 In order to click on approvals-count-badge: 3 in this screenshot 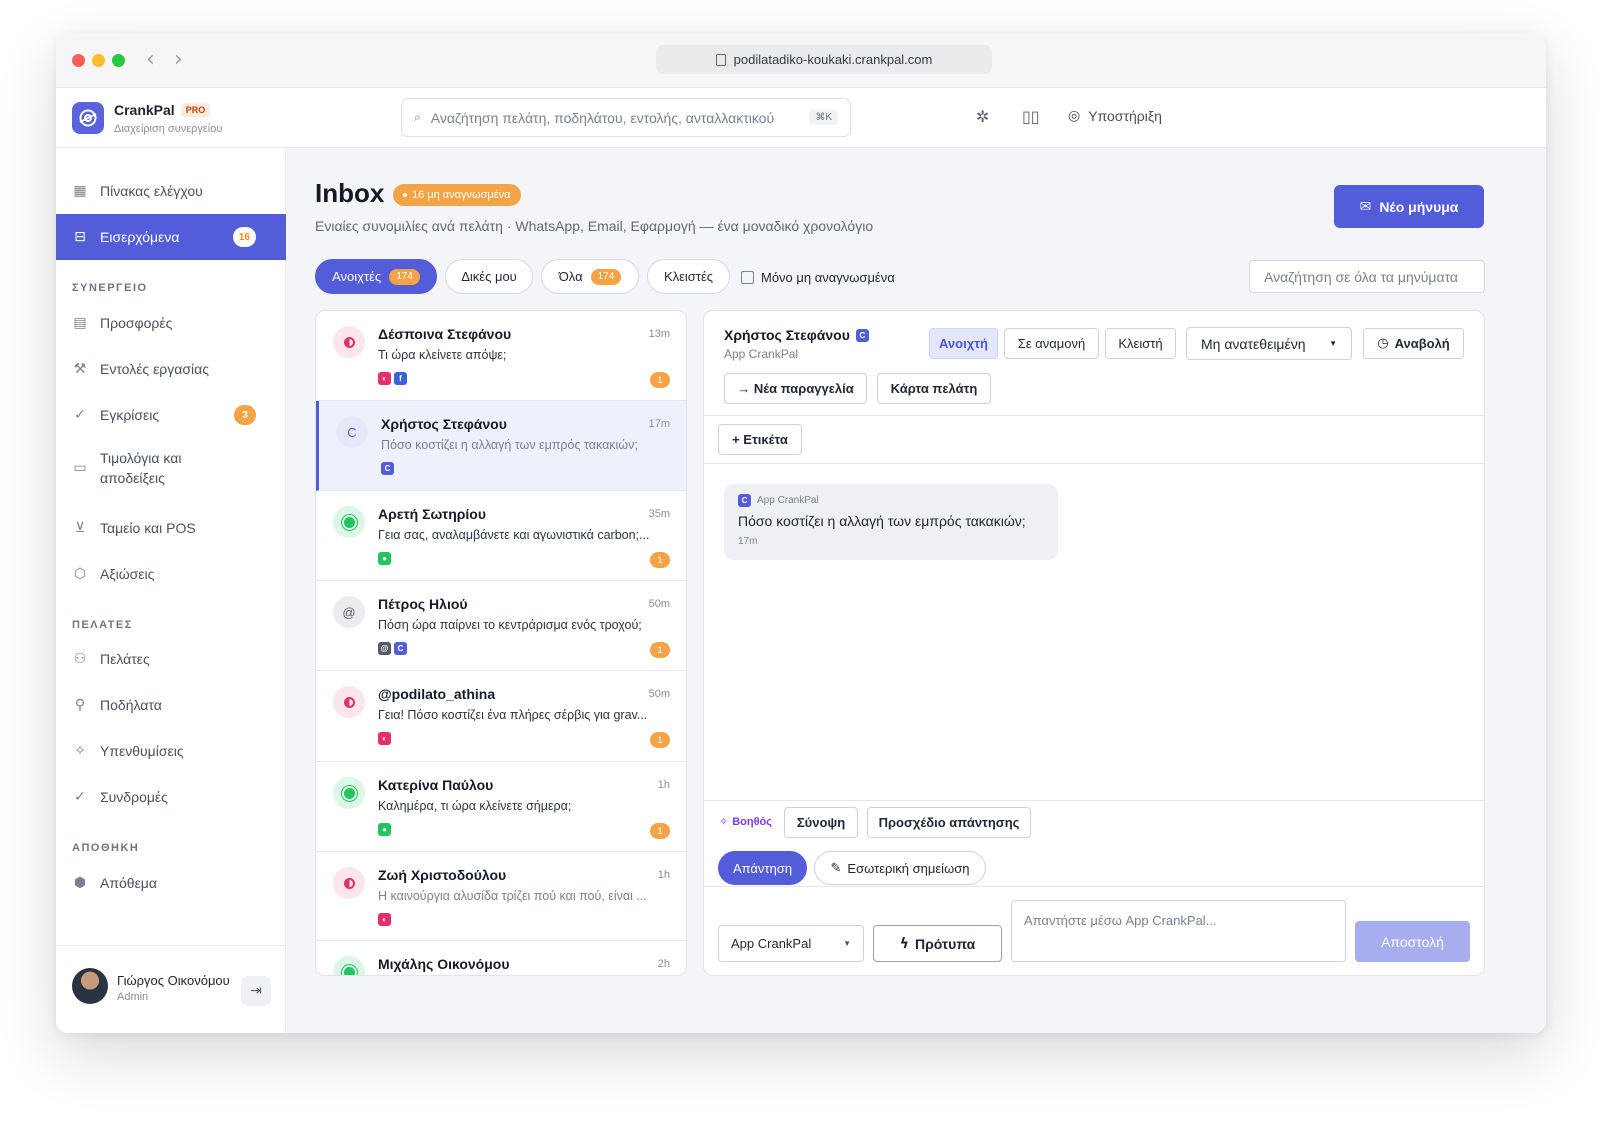, I will do `click(245, 415)`.